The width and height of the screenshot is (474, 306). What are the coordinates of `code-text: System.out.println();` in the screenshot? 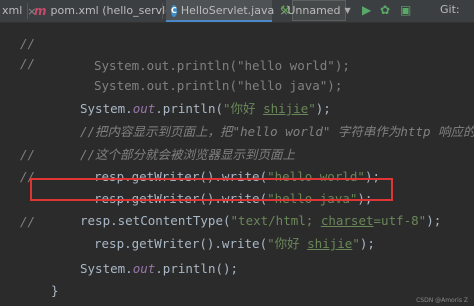 It's located at (159, 268).